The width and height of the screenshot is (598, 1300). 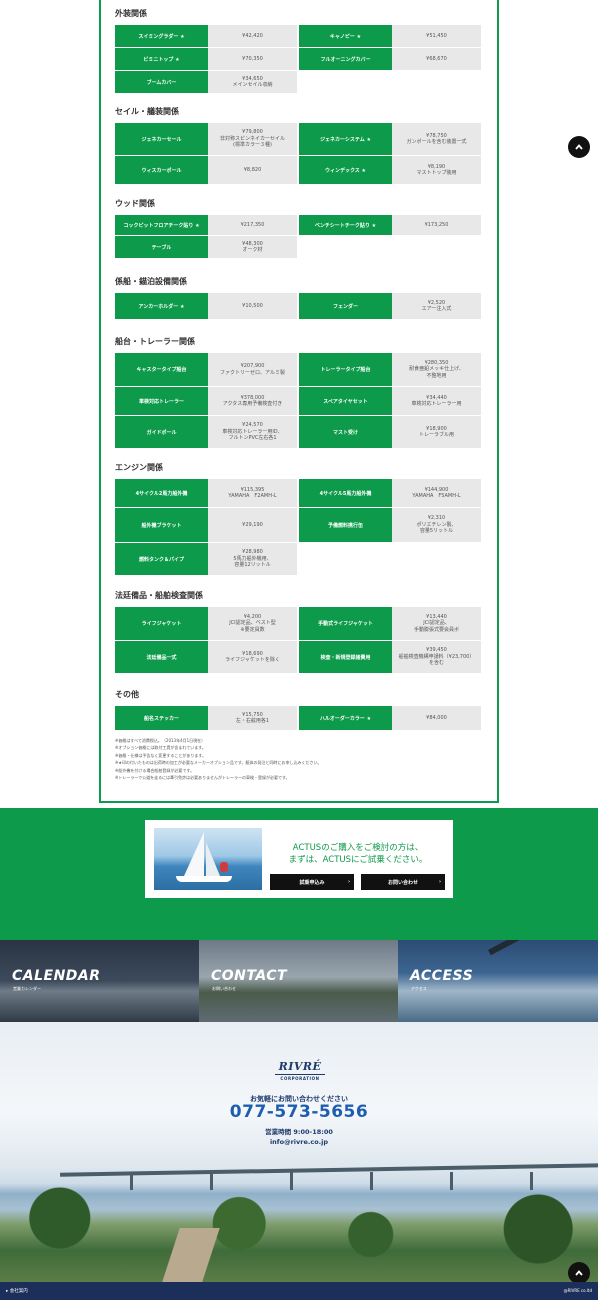 I want to click on option-name: 船名ステッカー, so click(x=161, y=718).